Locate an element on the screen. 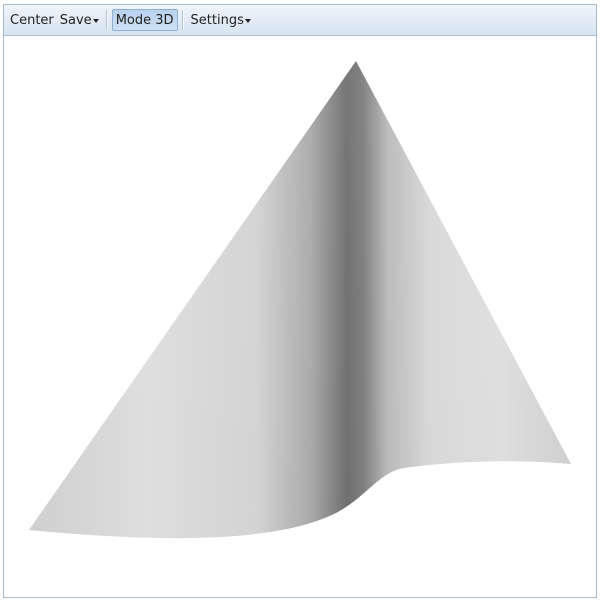 Image resolution: width=602 pixels, height=604 pixels. center-button: Center is located at coordinates (32, 20).